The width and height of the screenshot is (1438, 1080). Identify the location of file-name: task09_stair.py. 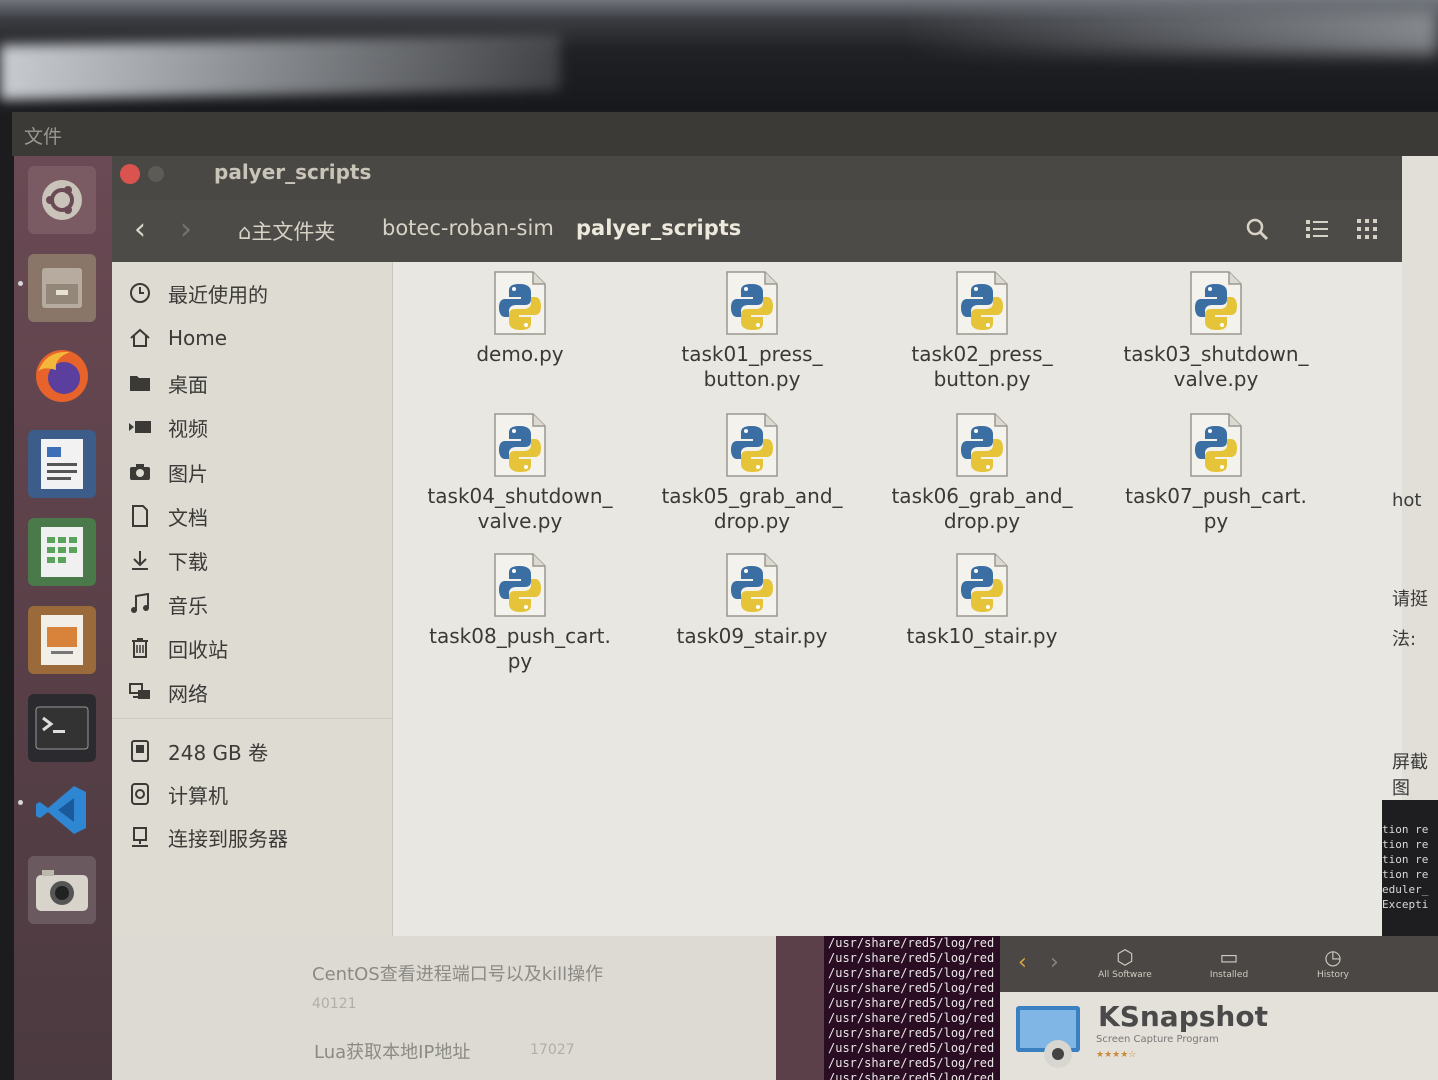
(752, 636).